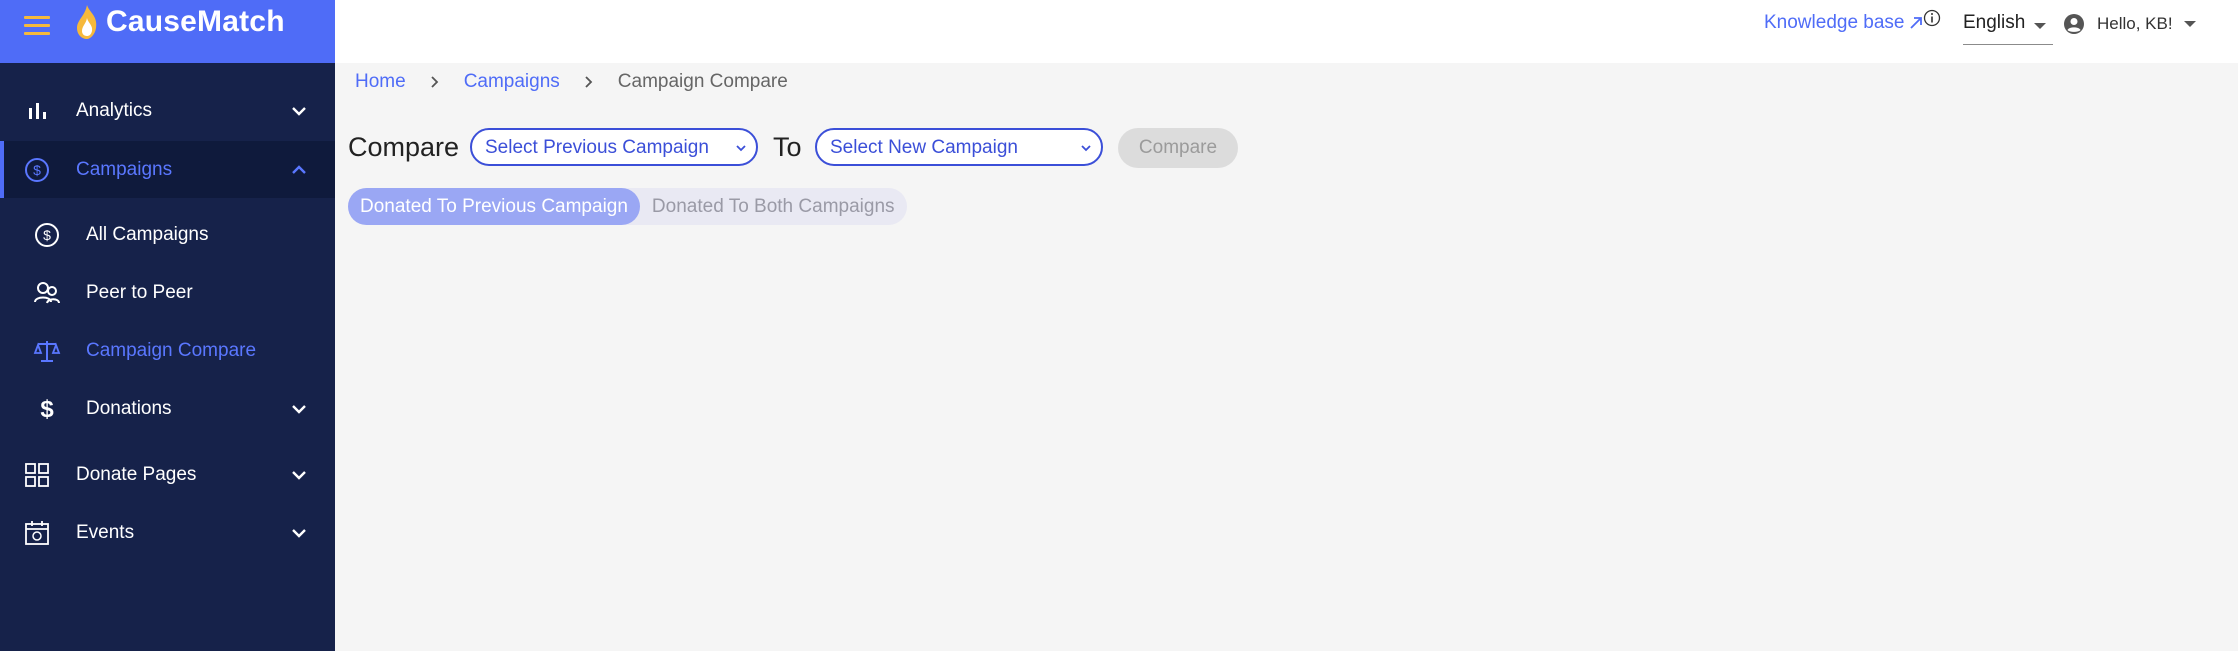  Describe the element at coordinates (37, 475) in the screenshot. I see `grid-icon` at that location.